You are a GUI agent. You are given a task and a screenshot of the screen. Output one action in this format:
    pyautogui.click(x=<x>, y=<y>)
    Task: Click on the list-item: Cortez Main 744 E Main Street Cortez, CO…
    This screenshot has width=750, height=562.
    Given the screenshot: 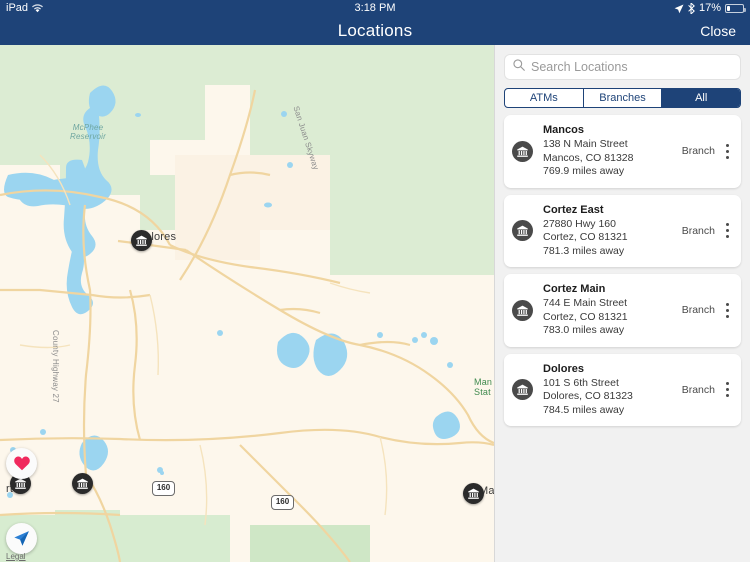 What is the action you would take?
    pyautogui.click(x=622, y=310)
    